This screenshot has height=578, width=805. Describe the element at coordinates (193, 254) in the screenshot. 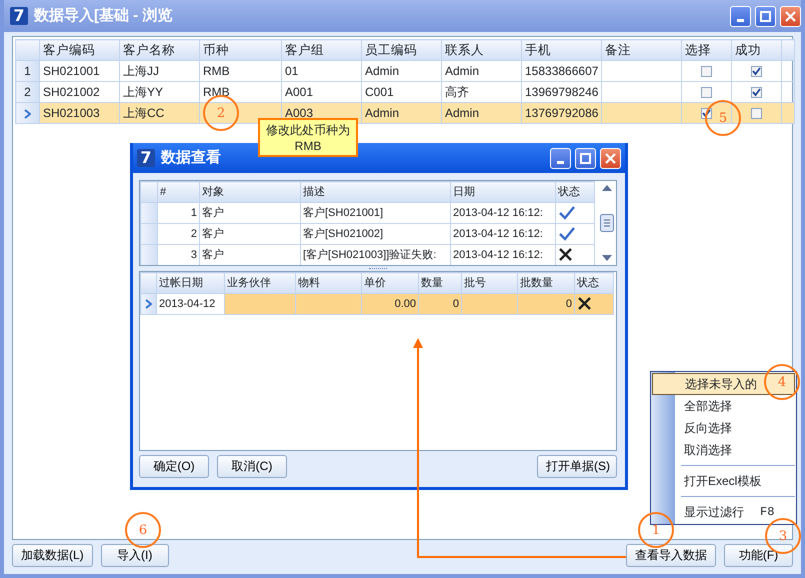

I see `table-cell: 3` at that location.